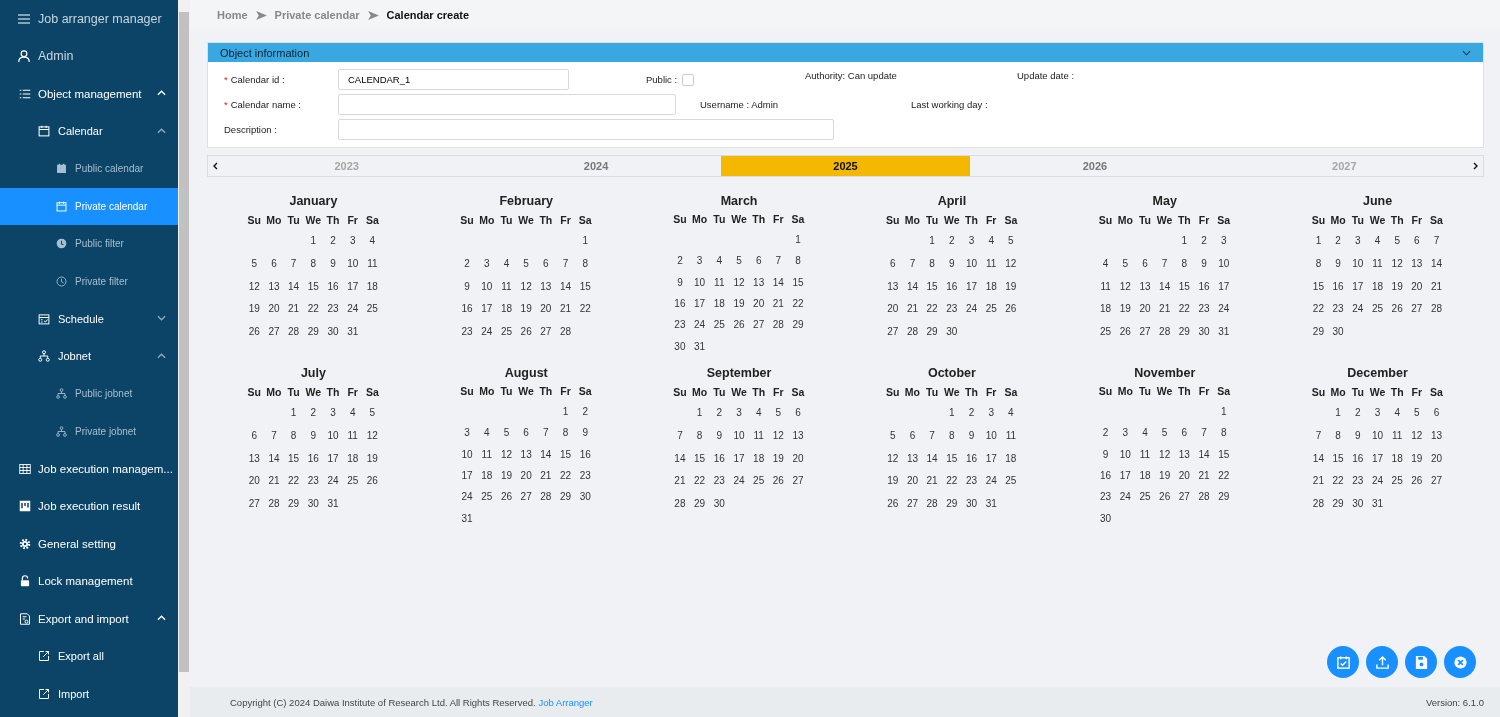 This screenshot has height=717, width=1500. What do you see at coordinates (89, 131) in the screenshot?
I see `sidebar-item: Calendar` at bounding box center [89, 131].